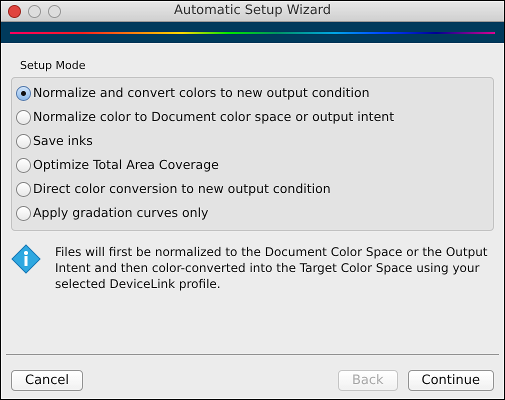 Image resolution: width=505 pixels, height=400 pixels. Describe the element at coordinates (54, 11) in the screenshot. I see `zoom-button` at that location.